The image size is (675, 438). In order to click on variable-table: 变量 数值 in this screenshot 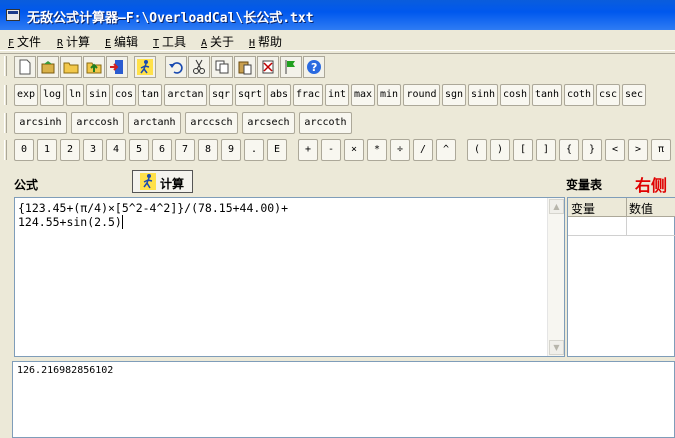, I will do `click(621, 277)`.